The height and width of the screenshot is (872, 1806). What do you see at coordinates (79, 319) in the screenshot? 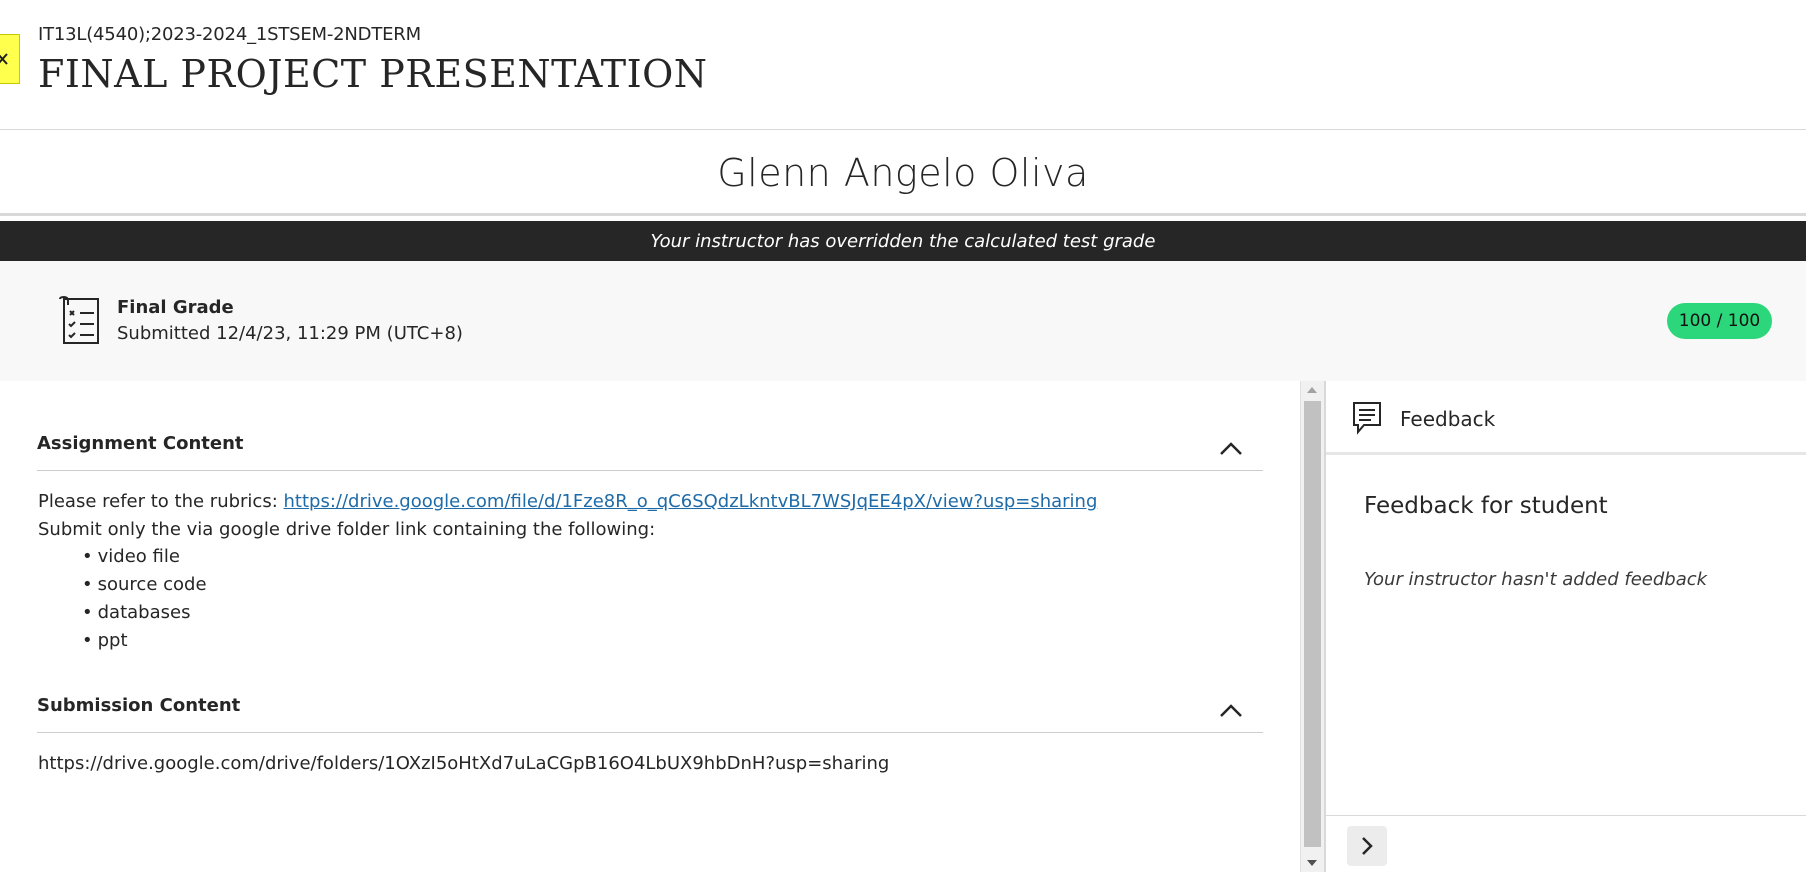
I see `checklist-icon` at bounding box center [79, 319].